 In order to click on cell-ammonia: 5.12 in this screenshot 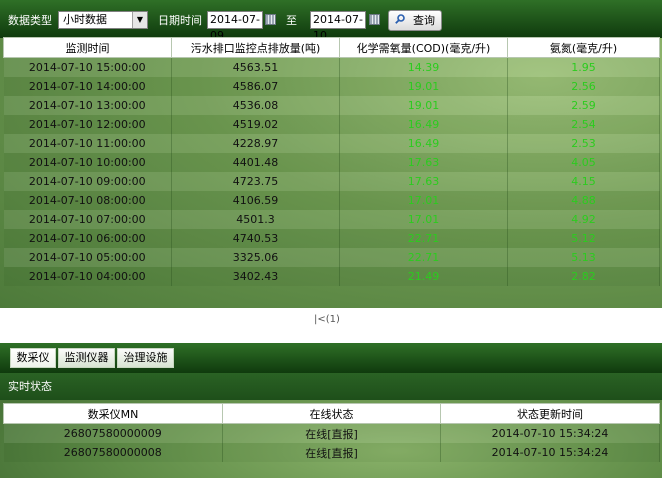, I will do `click(583, 238)`.